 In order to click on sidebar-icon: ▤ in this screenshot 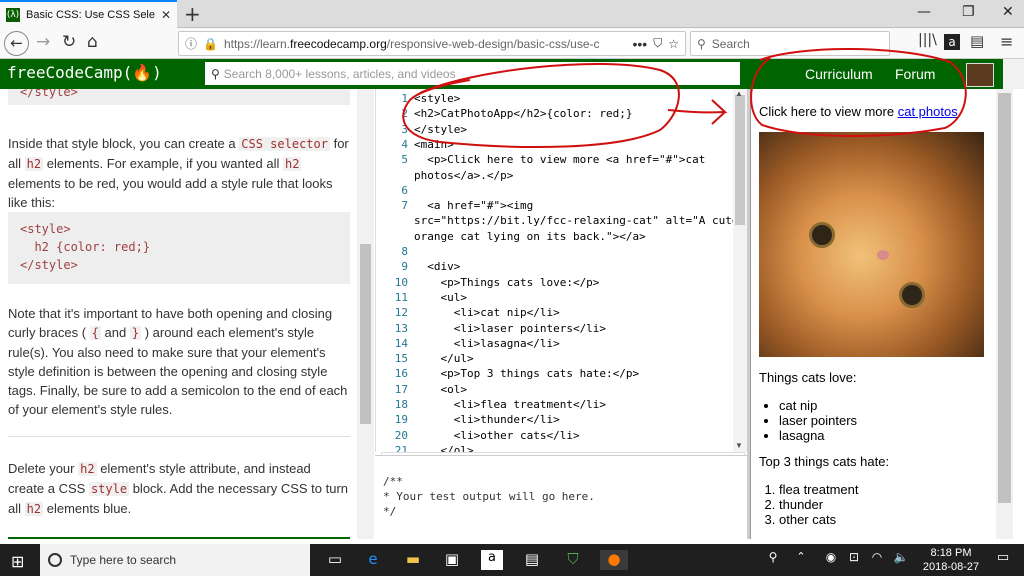, I will do `click(977, 41)`.